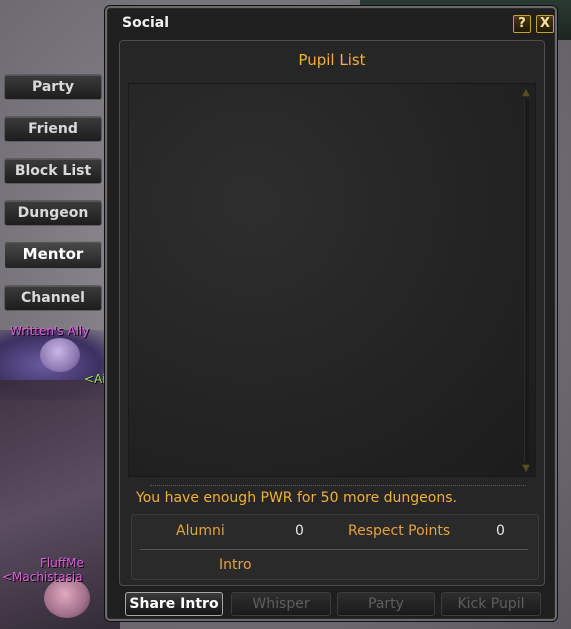 This screenshot has width=571, height=629. Describe the element at coordinates (200, 531) in the screenshot. I see `alumni-label: Alumni` at that location.